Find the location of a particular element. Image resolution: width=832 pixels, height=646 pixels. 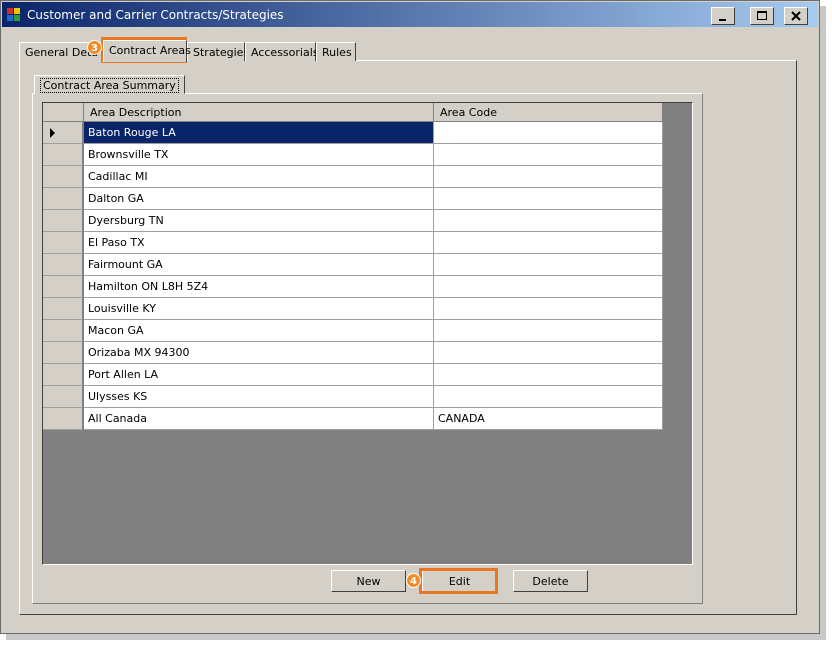

current-row-arrow-icon is located at coordinates (52, 133).